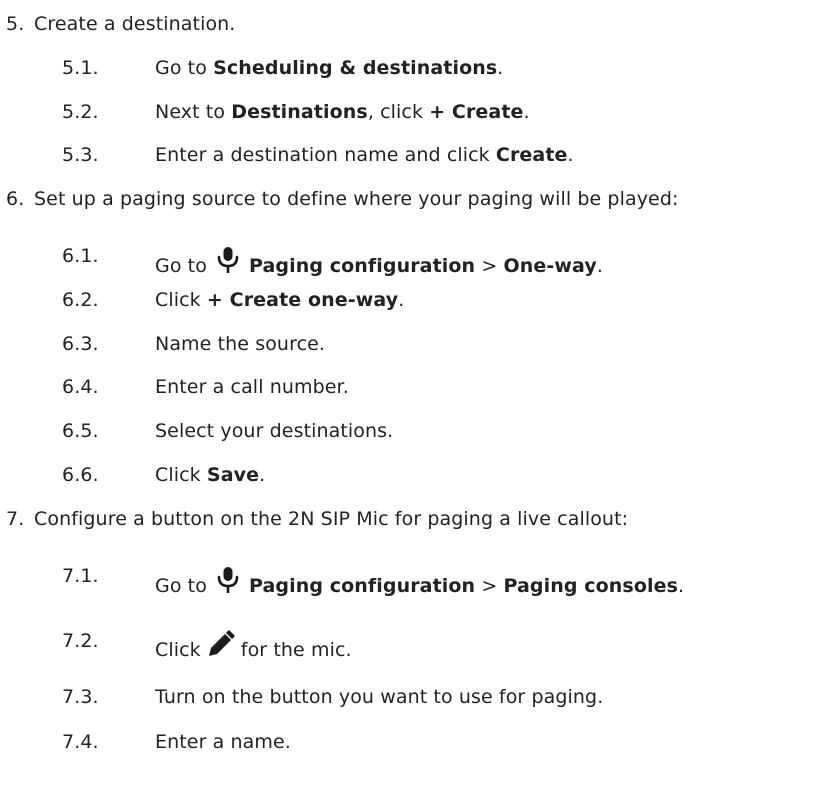 The height and width of the screenshot is (810, 825). Describe the element at coordinates (240, 344) in the screenshot. I see `substep-text: Name the source.` at that location.